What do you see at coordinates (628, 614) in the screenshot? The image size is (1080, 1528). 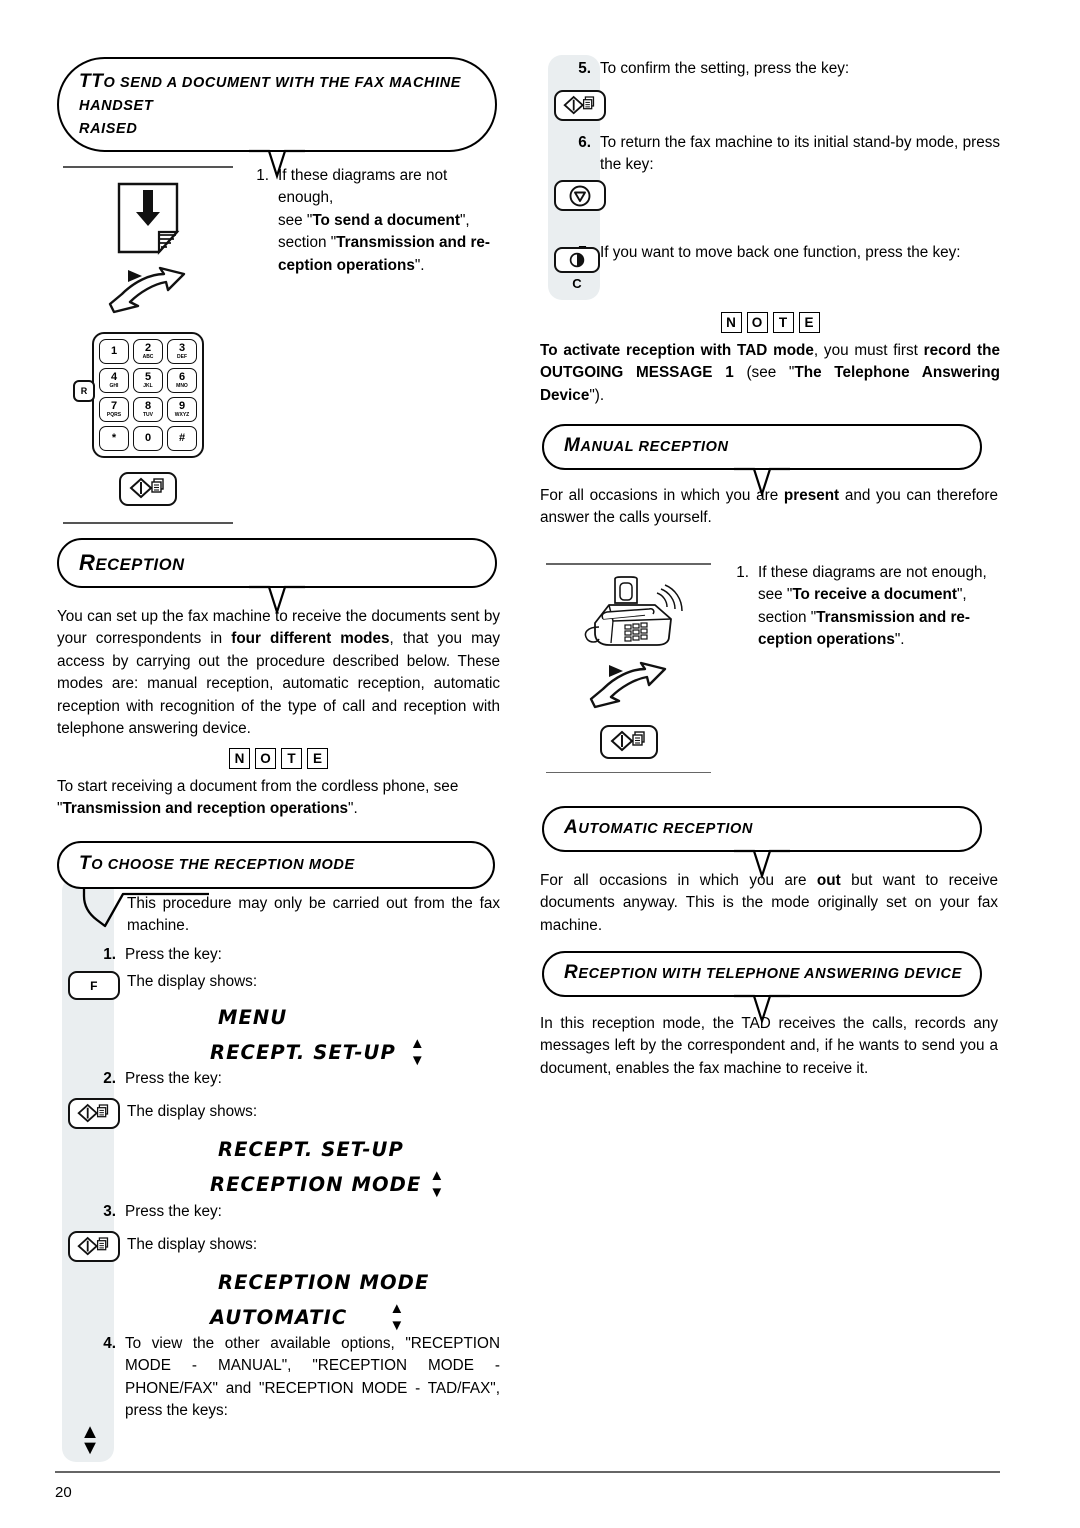 I see `fax-machine-icon` at bounding box center [628, 614].